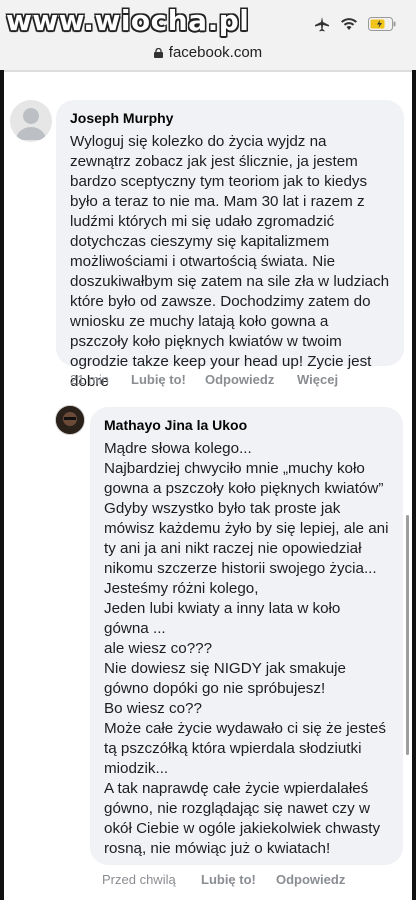 The image size is (416, 900). Describe the element at coordinates (317, 379) in the screenshot. I see `more-button: Więcej` at that location.